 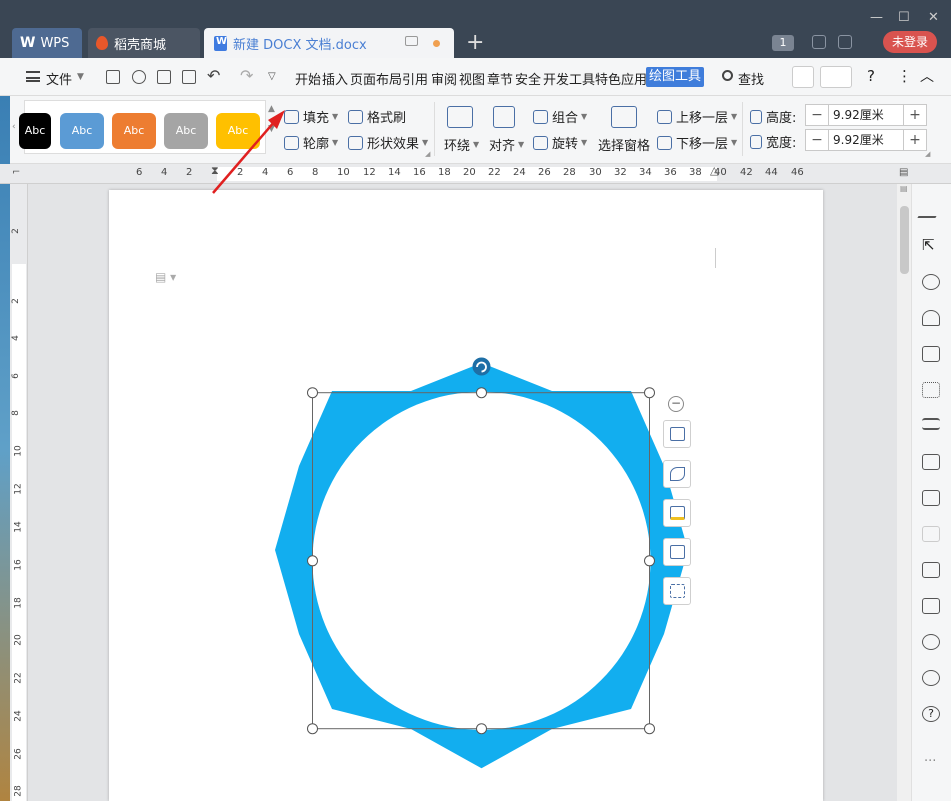 I want to click on print-preview-icon, so click(x=189, y=77).